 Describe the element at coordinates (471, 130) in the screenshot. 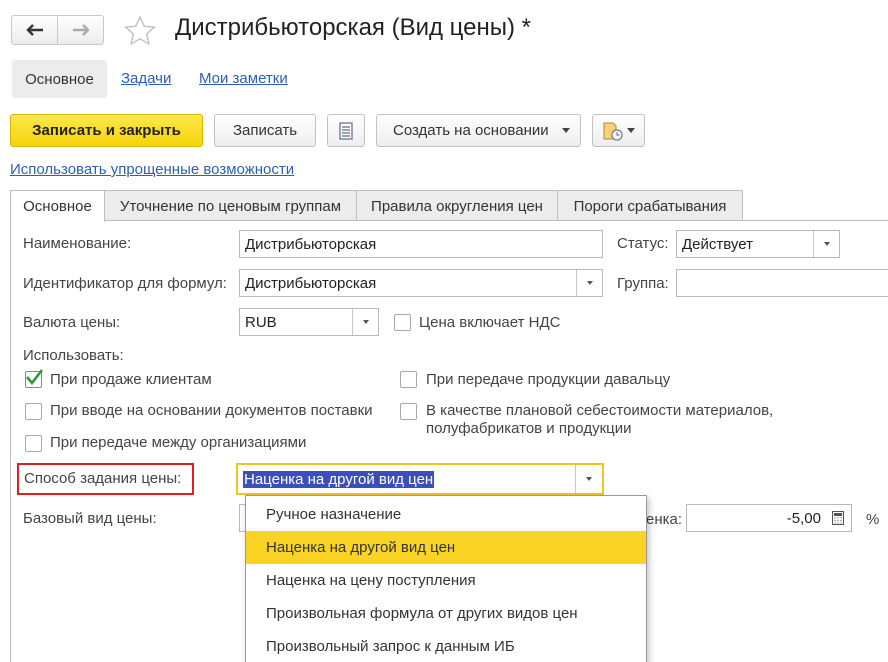

I see `create-based-on-label: Создать на основании` at that location.